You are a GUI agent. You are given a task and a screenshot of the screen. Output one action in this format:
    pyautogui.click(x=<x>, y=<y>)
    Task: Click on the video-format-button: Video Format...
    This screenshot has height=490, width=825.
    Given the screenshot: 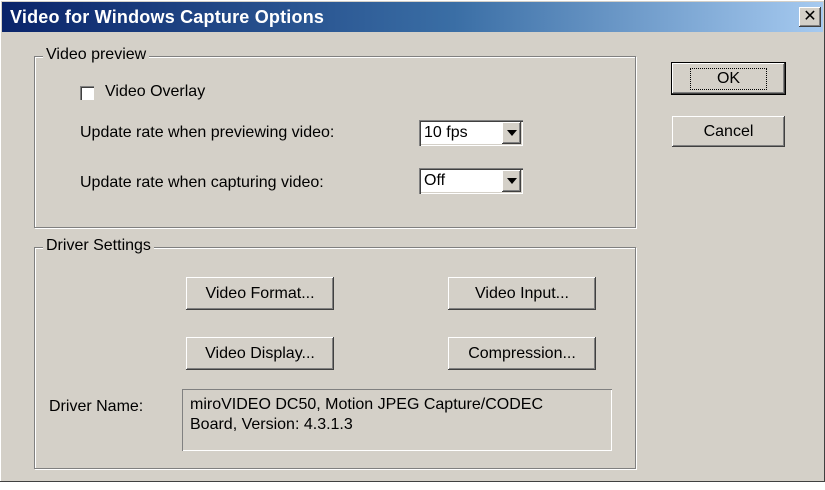 What is the action you would take?
    pyautogui.click(x=260, y=293)
    